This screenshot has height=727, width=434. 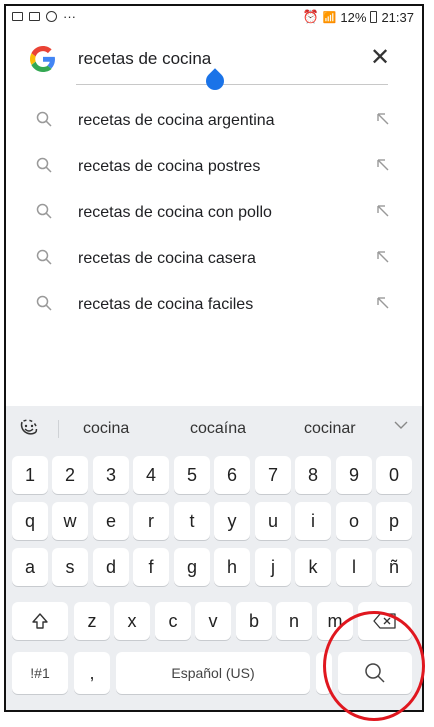 I want to click on search-underline, so click(x=232, y=84).